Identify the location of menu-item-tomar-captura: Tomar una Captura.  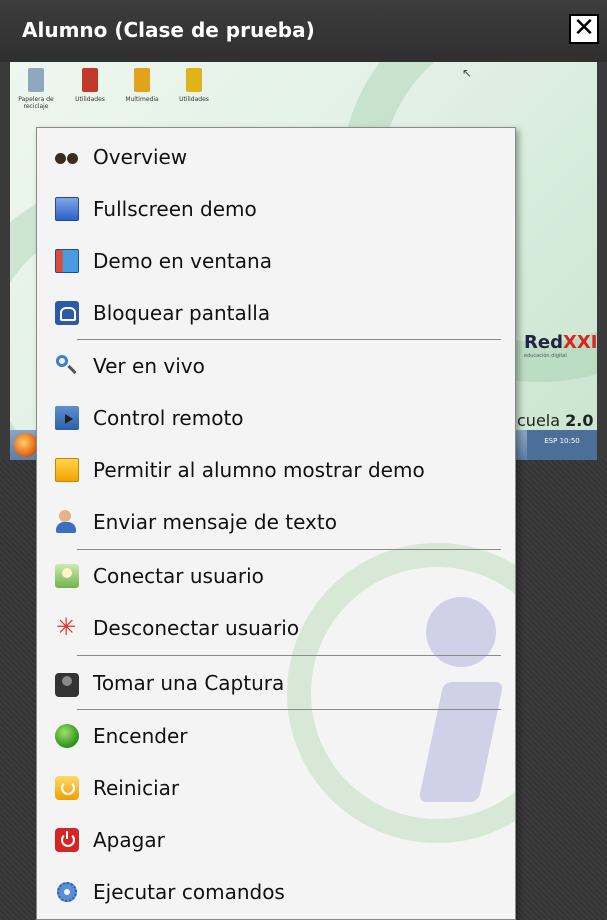
(276, 683).